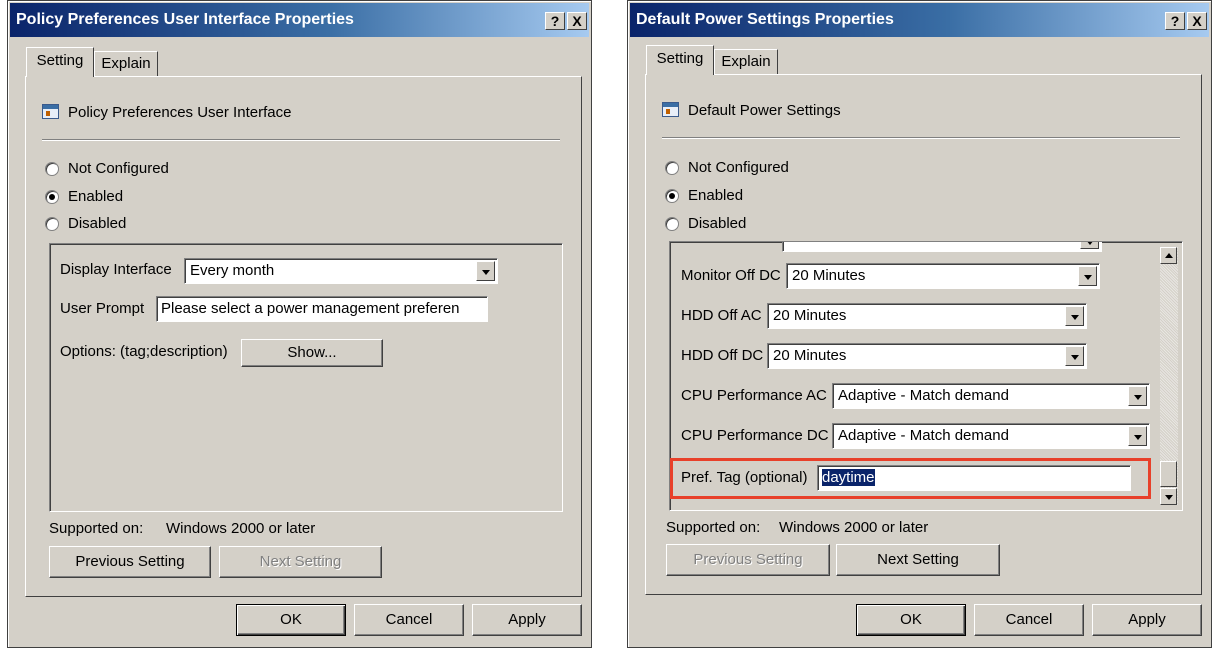  Describe the element at coordinates (923, 435) in the screenshot. I see `cpu-performance-dc-value: Adaptive - Match demand` at that location.